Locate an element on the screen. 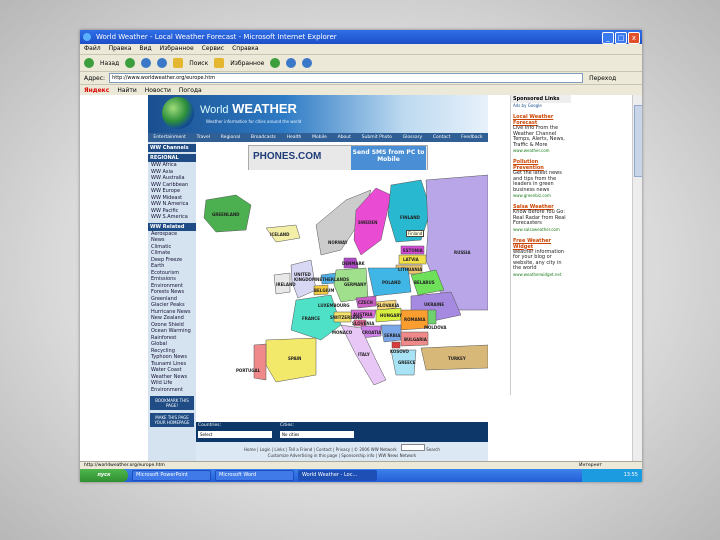 Image resolution: width=720 pixels, height=540 pixels. footer-search-button: Search is located at coordinates (433, 449).